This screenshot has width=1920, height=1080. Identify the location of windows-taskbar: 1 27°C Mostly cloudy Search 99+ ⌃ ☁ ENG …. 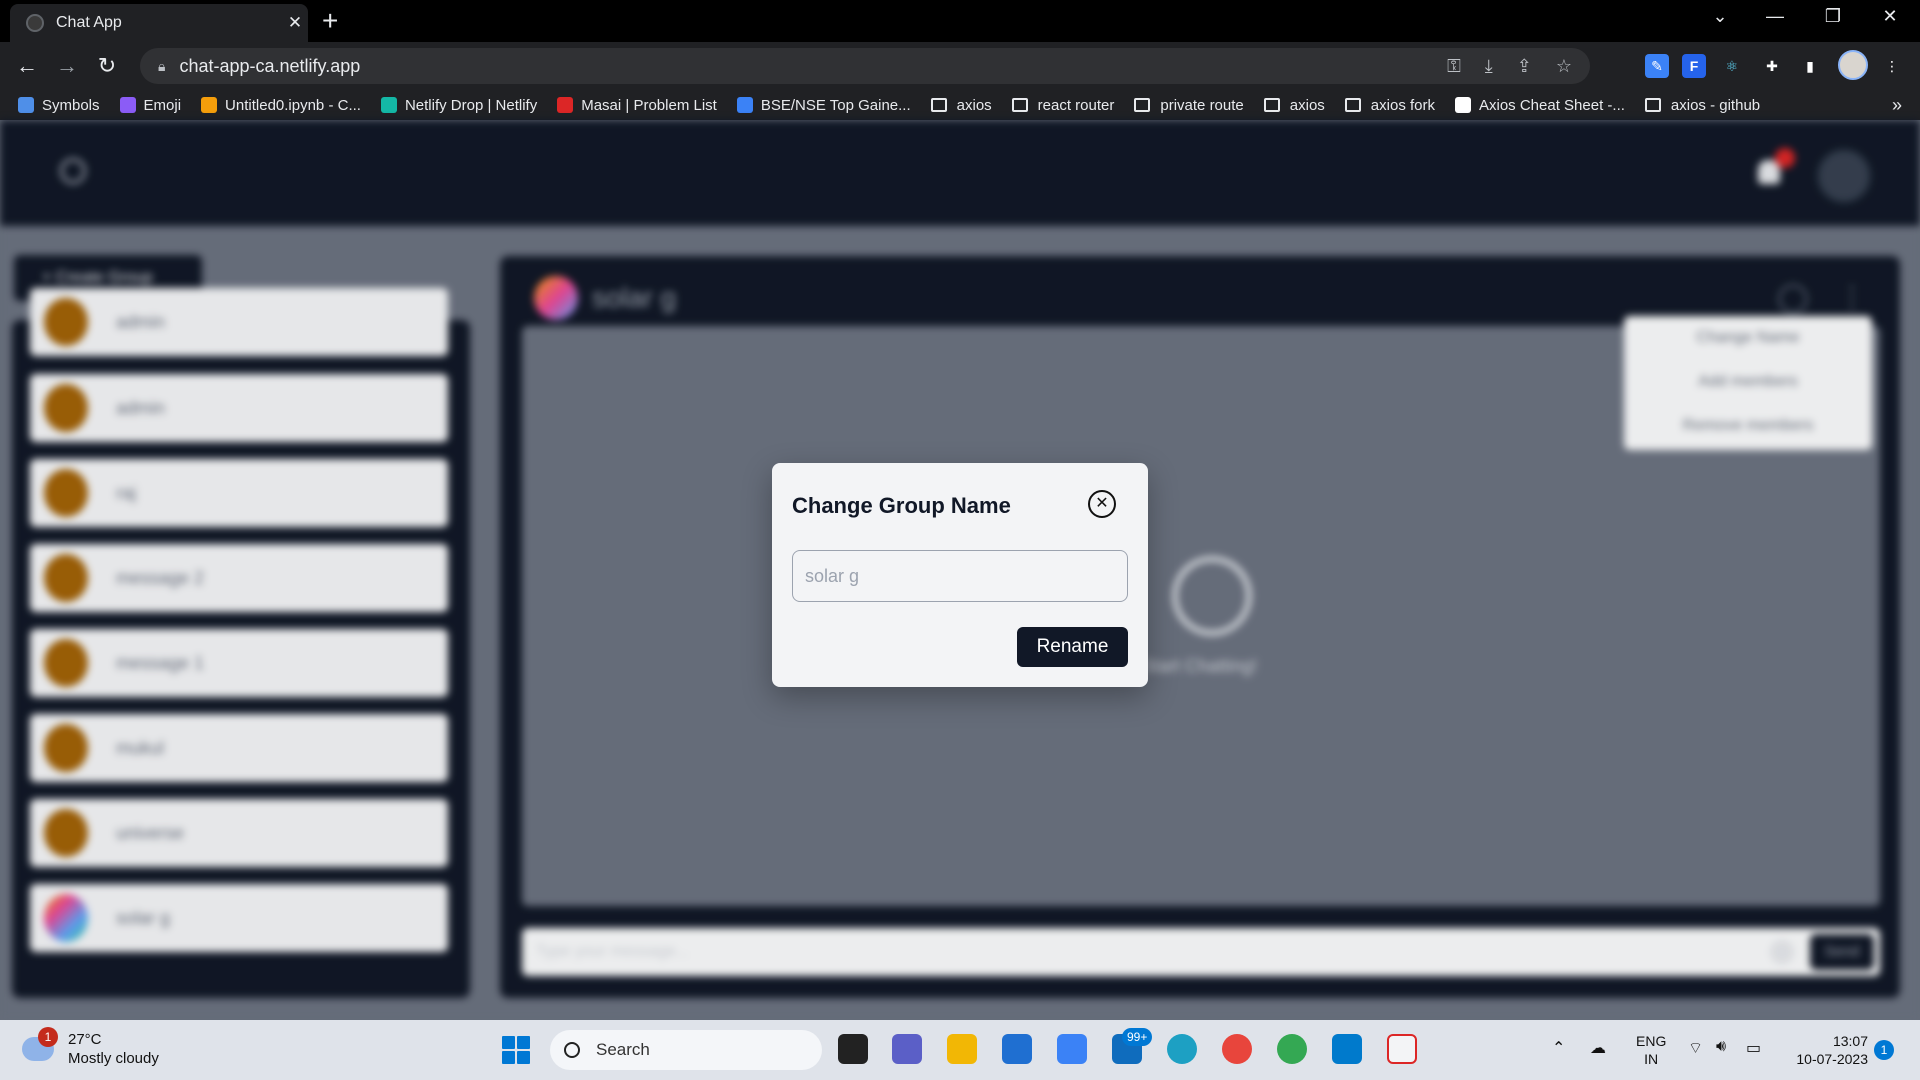
(960, 1050).